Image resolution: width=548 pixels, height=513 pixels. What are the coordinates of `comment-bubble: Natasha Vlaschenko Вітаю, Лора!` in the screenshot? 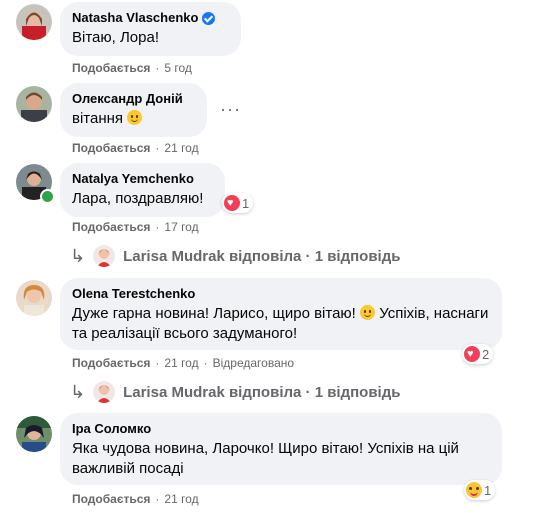 It's located at (150, 29).